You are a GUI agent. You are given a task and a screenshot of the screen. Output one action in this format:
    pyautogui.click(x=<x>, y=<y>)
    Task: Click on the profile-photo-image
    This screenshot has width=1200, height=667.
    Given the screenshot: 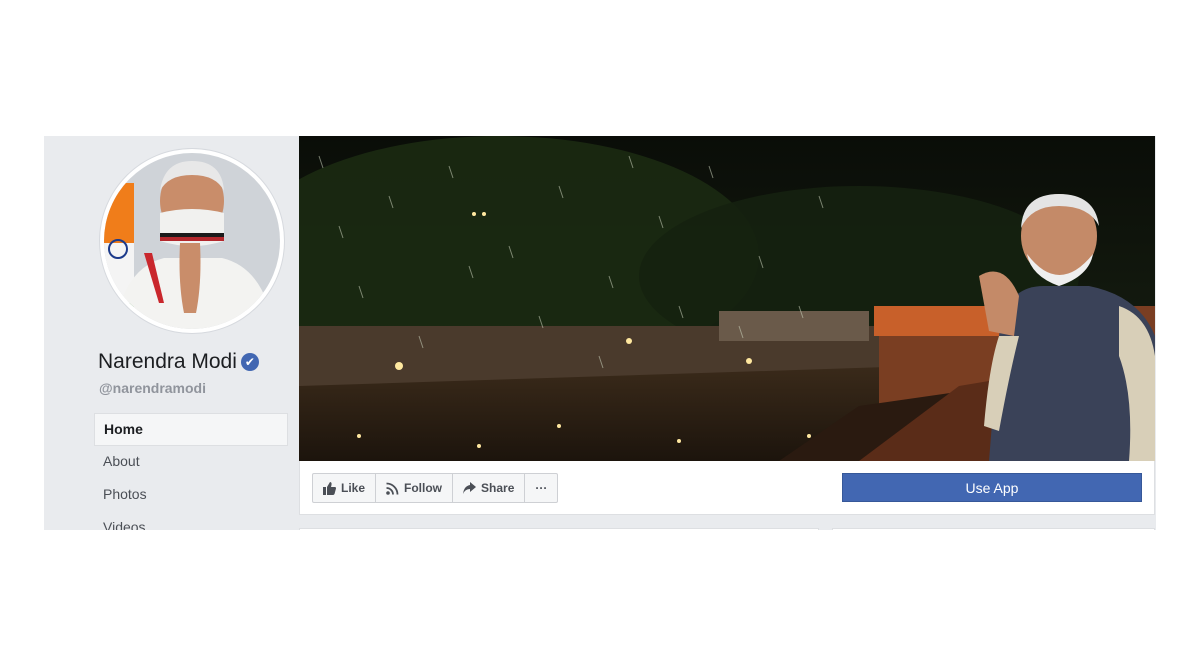 What is the action you would take?
    pyautogui.click(x=192, y=241)
    